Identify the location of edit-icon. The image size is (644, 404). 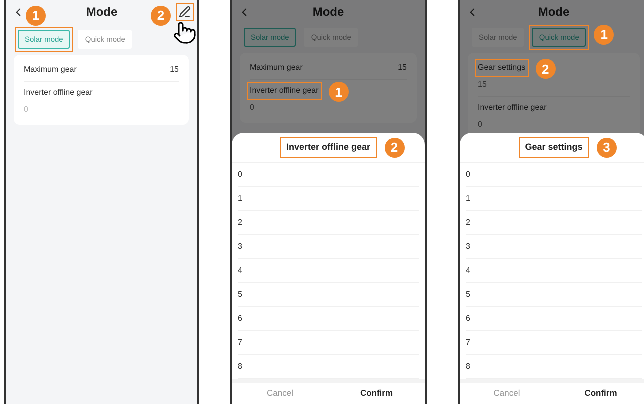
(185, 12).